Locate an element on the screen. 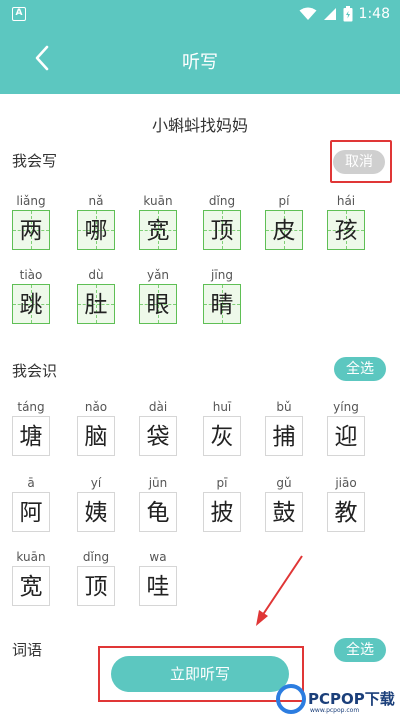 The width and height of the screenshot is (400, 720). write-char-cell: yǎn 眼 is located at coordinates (158, 296).